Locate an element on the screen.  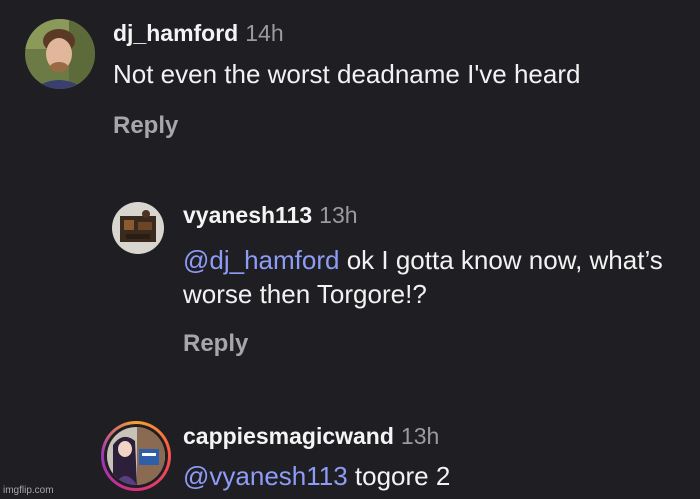
username: dj_hamford is located at coordinates (175, 33).